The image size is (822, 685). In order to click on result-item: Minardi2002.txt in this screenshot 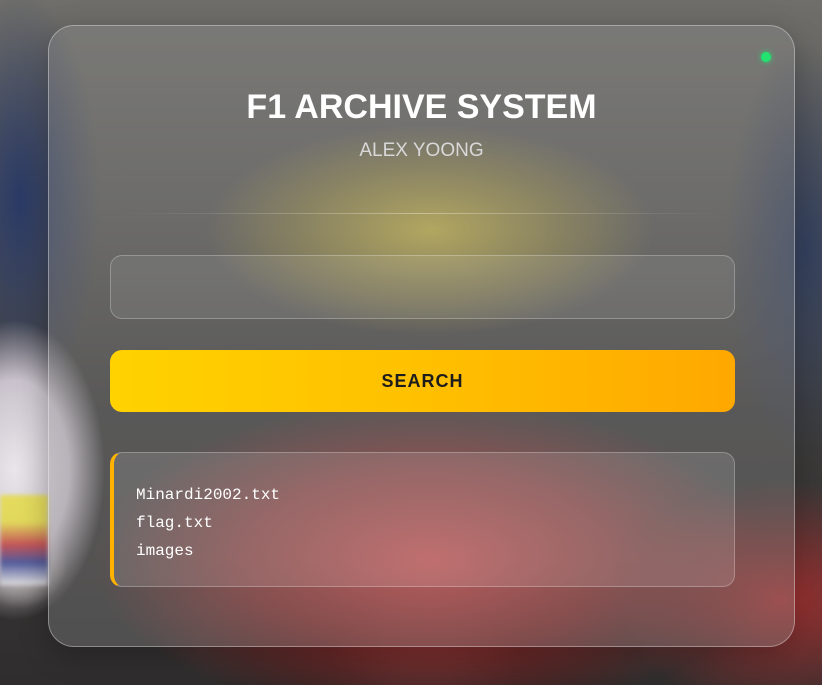, I will do `click(208, 495)`.